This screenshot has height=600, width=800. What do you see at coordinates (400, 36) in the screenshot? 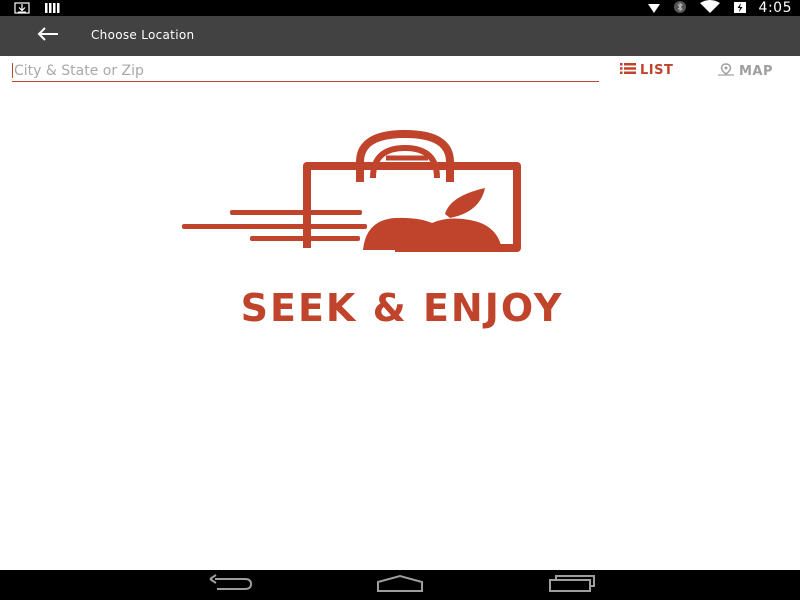
I see `app-bar: Choose Location` at bounding box center [400, 36].